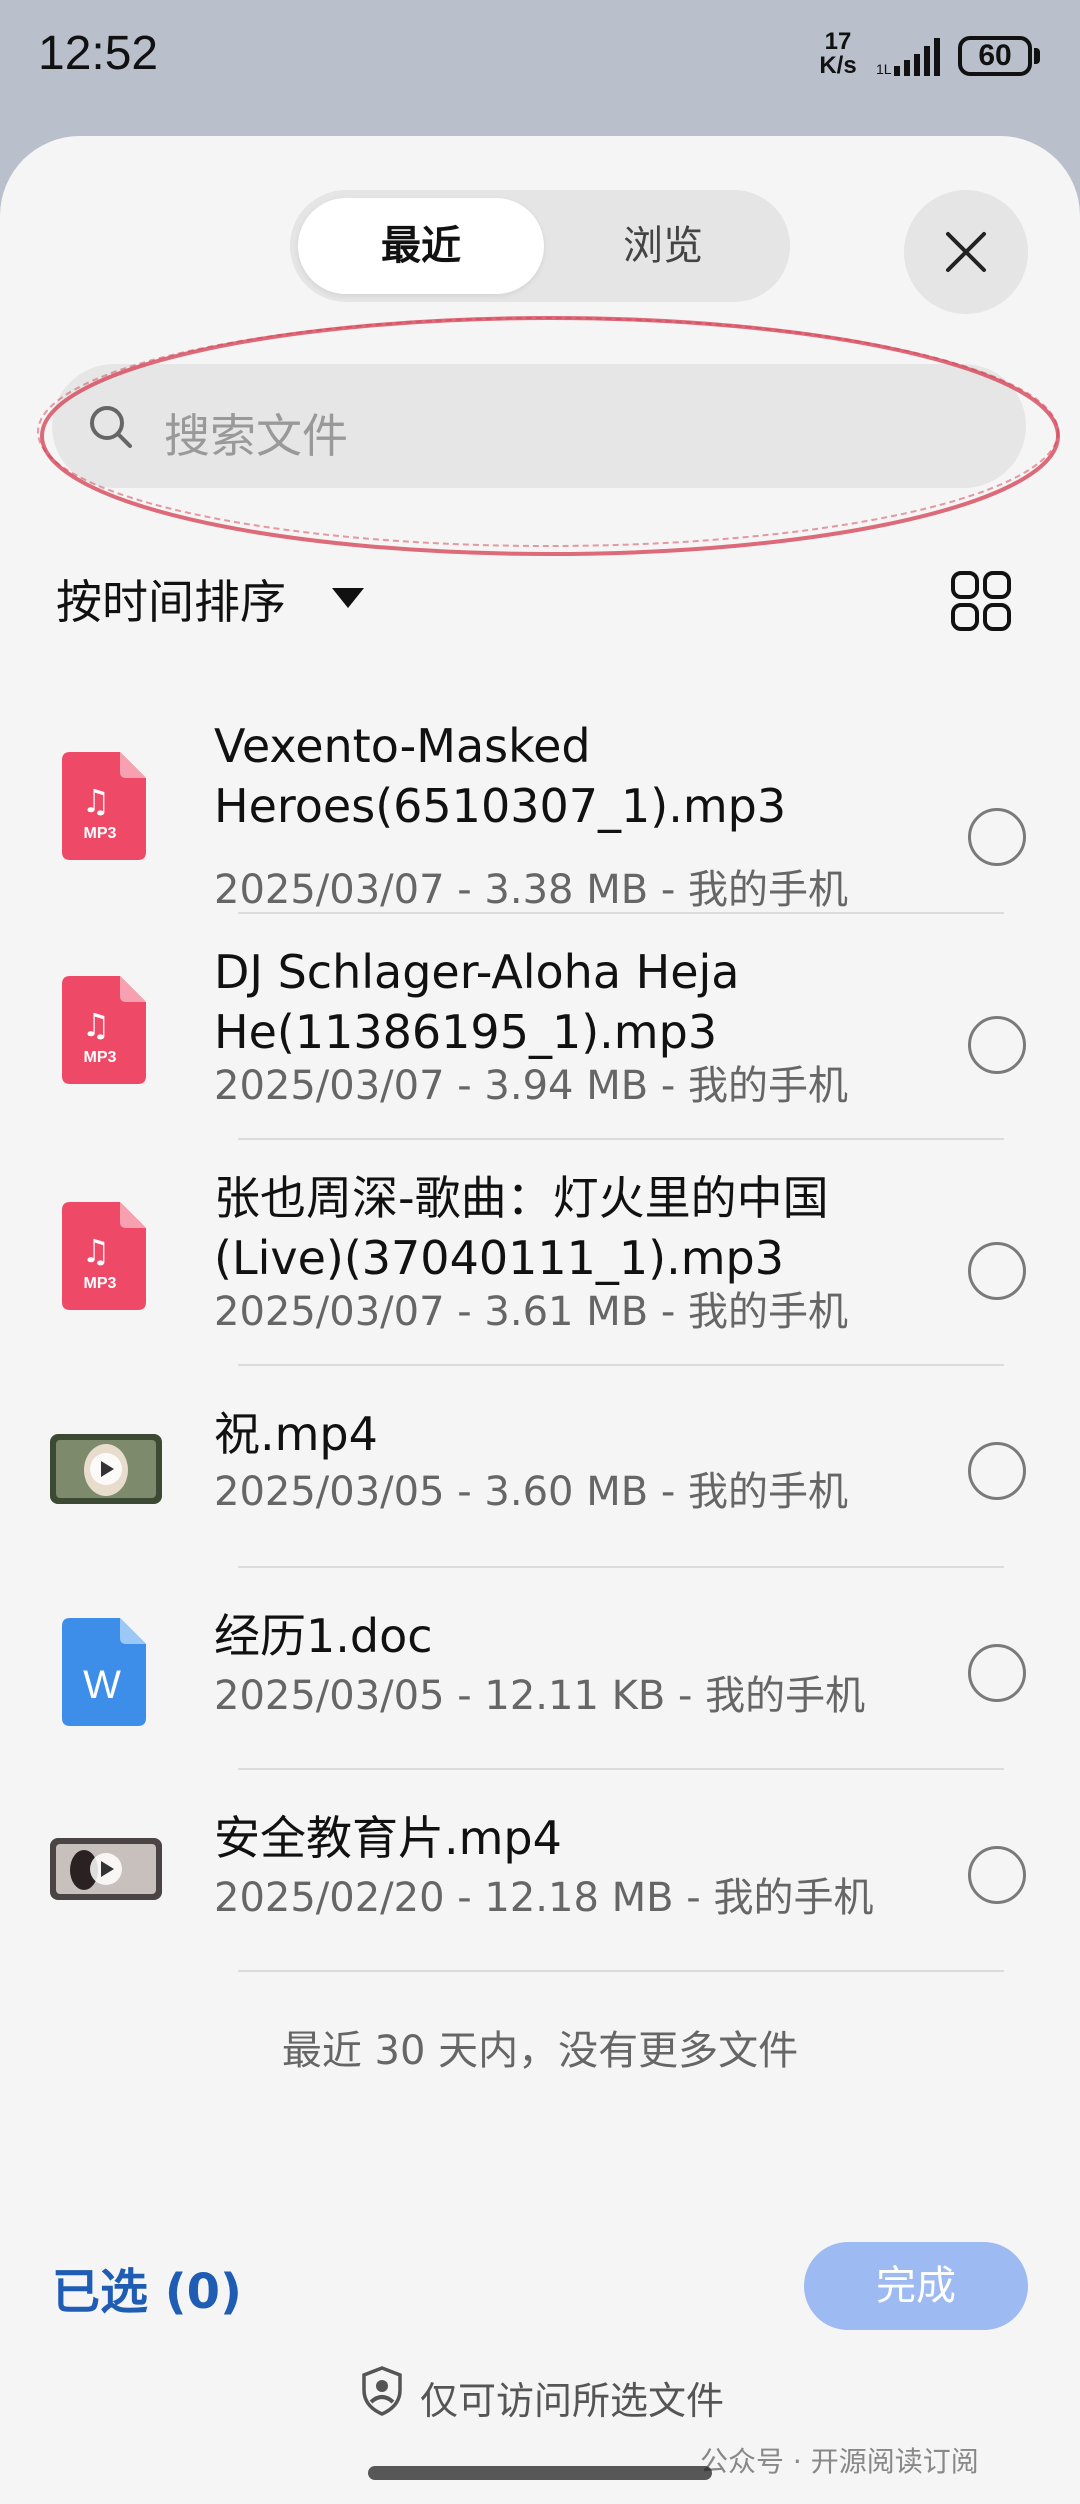 The height and width of the screenshot is (2504, 1080). Describe the element at coordinates (296, 1434) in the screenshot. I see `file-name: 祝.mp4` at that location.